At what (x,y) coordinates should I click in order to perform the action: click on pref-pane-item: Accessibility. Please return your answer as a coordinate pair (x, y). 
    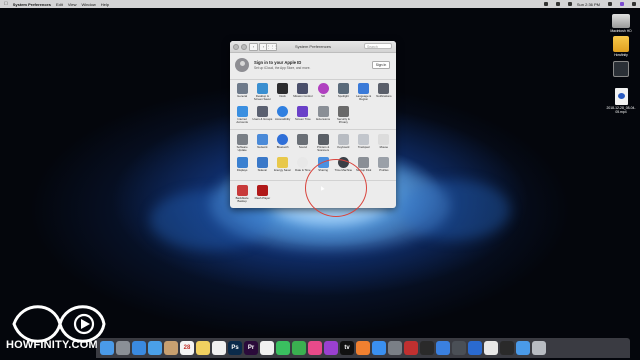
    Looking at the image, I should click on (283, 115).